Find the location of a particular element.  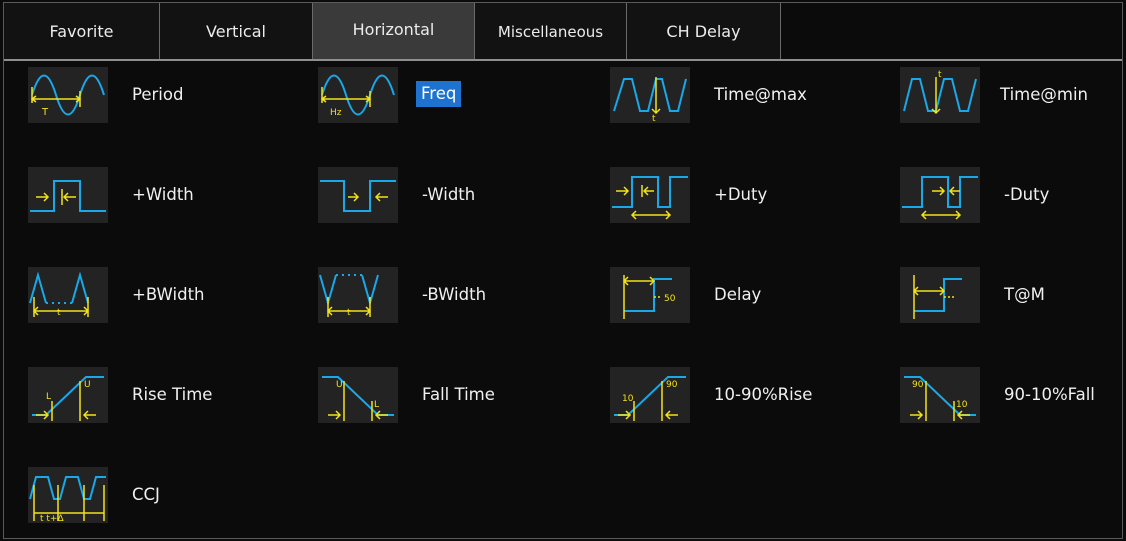

positive-duty-icon is located at coordinates (650, 195).